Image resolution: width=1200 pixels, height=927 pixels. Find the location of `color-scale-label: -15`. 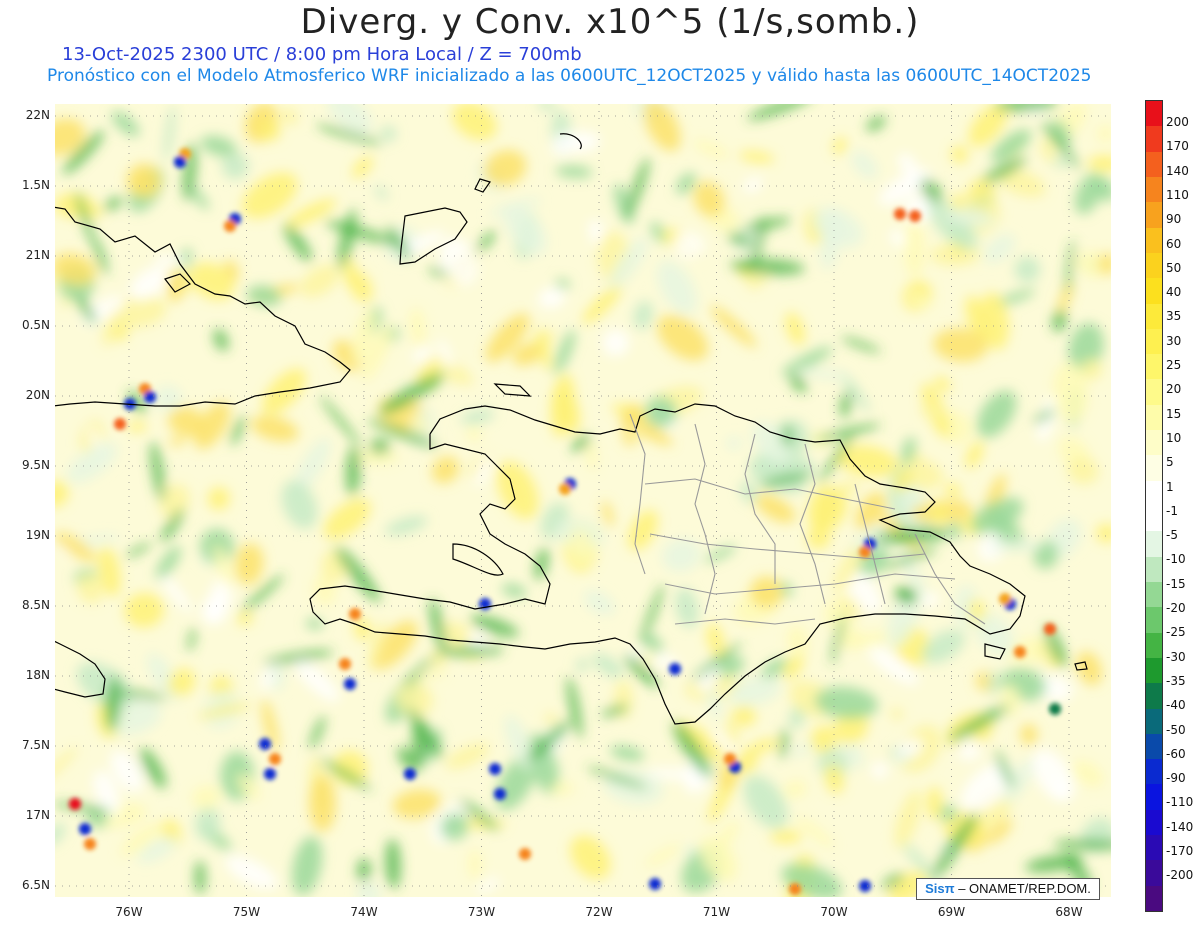

color-scale-label: -15 is located at coordinates (1176, 583).